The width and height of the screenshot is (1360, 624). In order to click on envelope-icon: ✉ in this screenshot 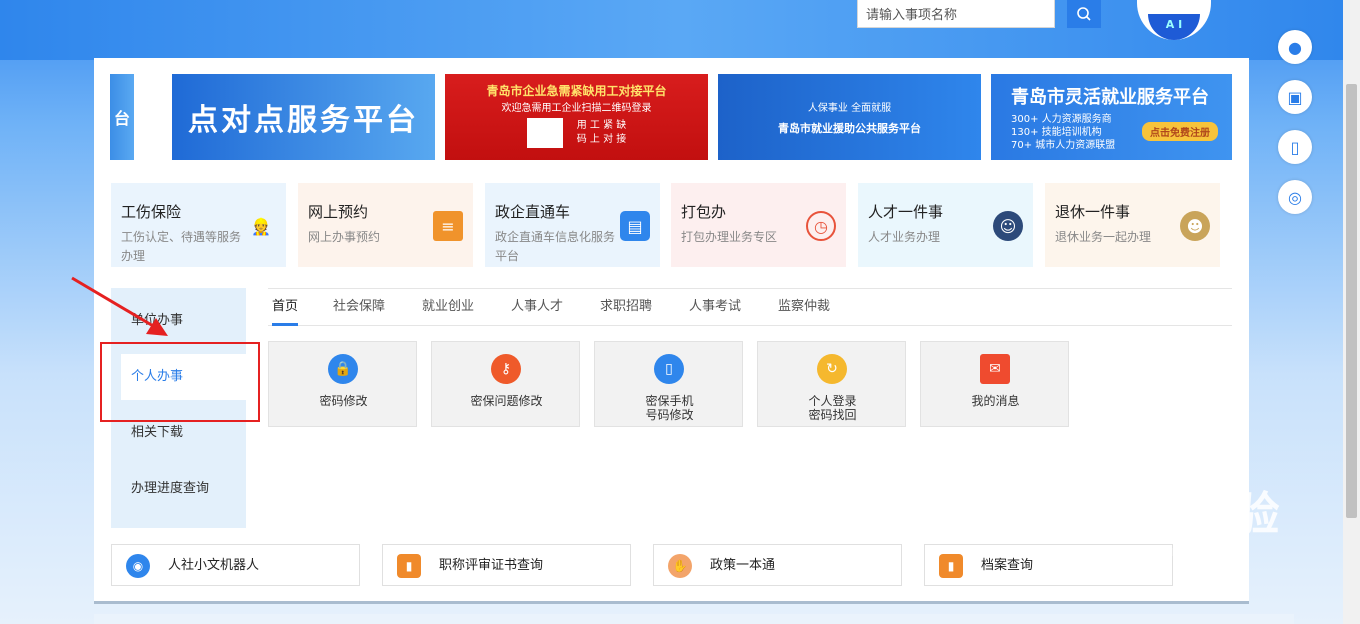, I will do `click(995, 369)`.